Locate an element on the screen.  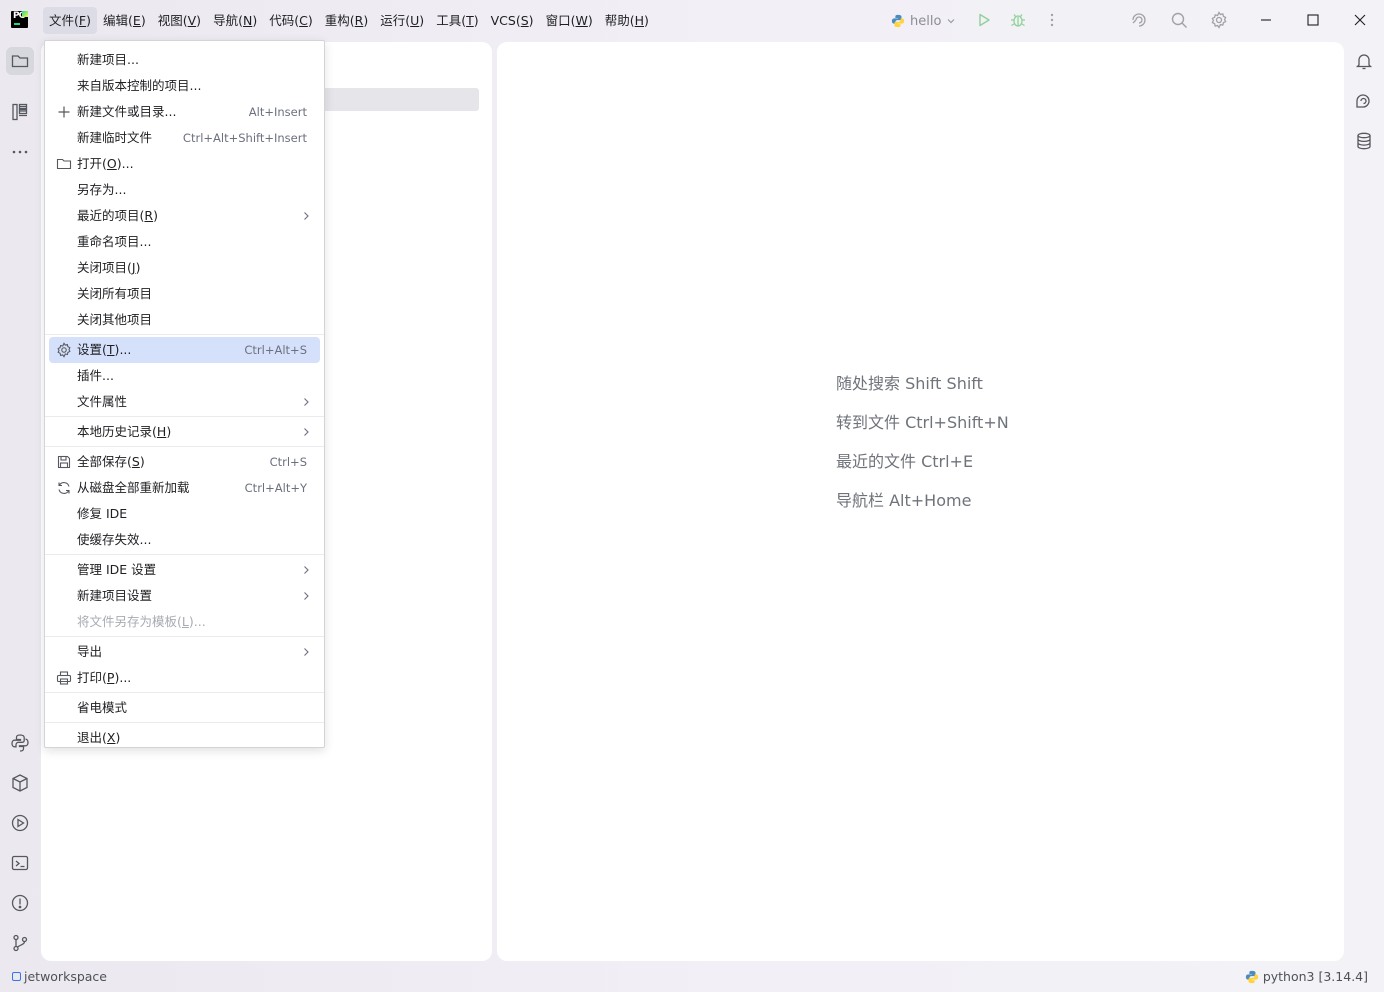
run-icon is located at coordinates (984, 20).